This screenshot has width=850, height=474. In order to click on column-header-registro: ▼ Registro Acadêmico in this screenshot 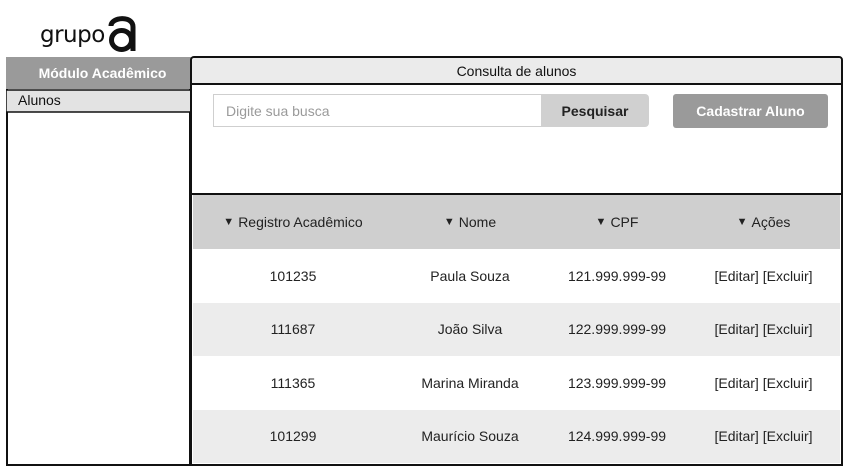, I will do `click(293, 222)`.